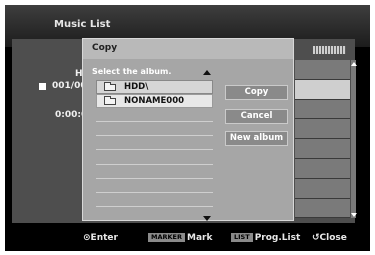  I want to click on list-key-icon: LIST, so click(242, 237).